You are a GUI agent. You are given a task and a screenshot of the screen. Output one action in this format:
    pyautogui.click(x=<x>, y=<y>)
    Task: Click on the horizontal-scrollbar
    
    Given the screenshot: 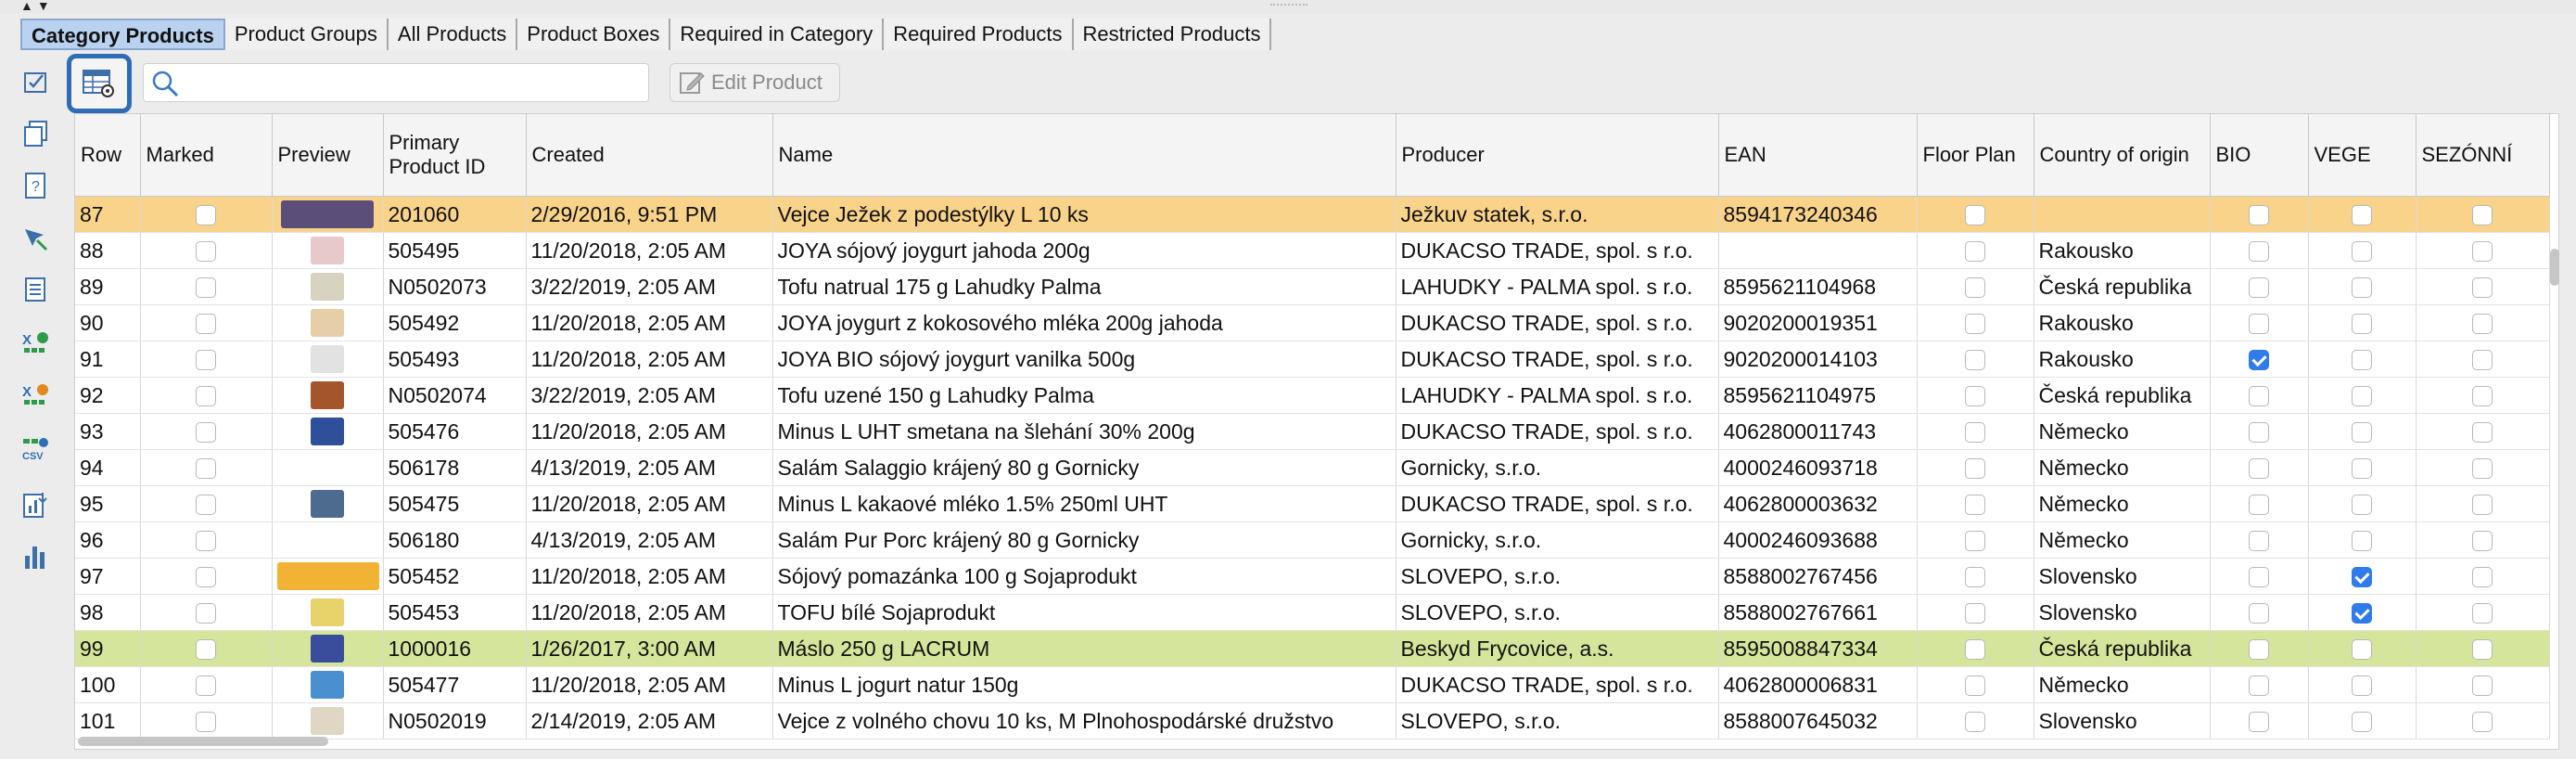 What is the action you would take?
    pyautogui.click(x=203, y=741)
    